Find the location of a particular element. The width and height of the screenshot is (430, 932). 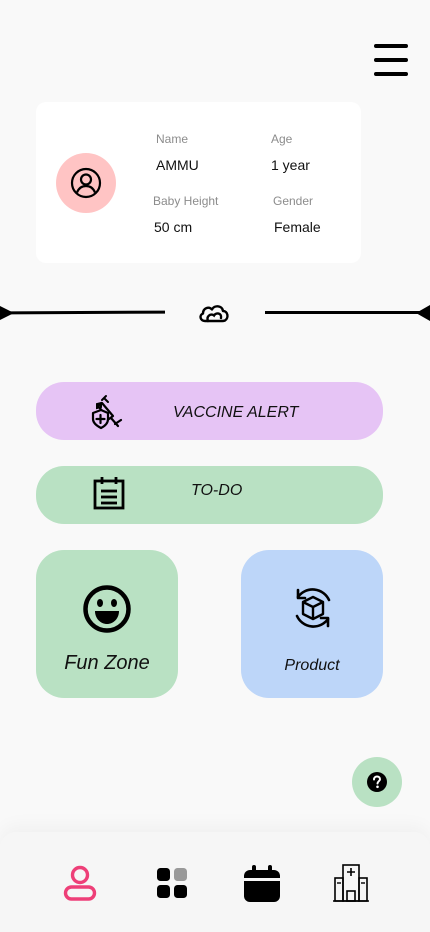

divider-left is located at coordinates (86, 312).